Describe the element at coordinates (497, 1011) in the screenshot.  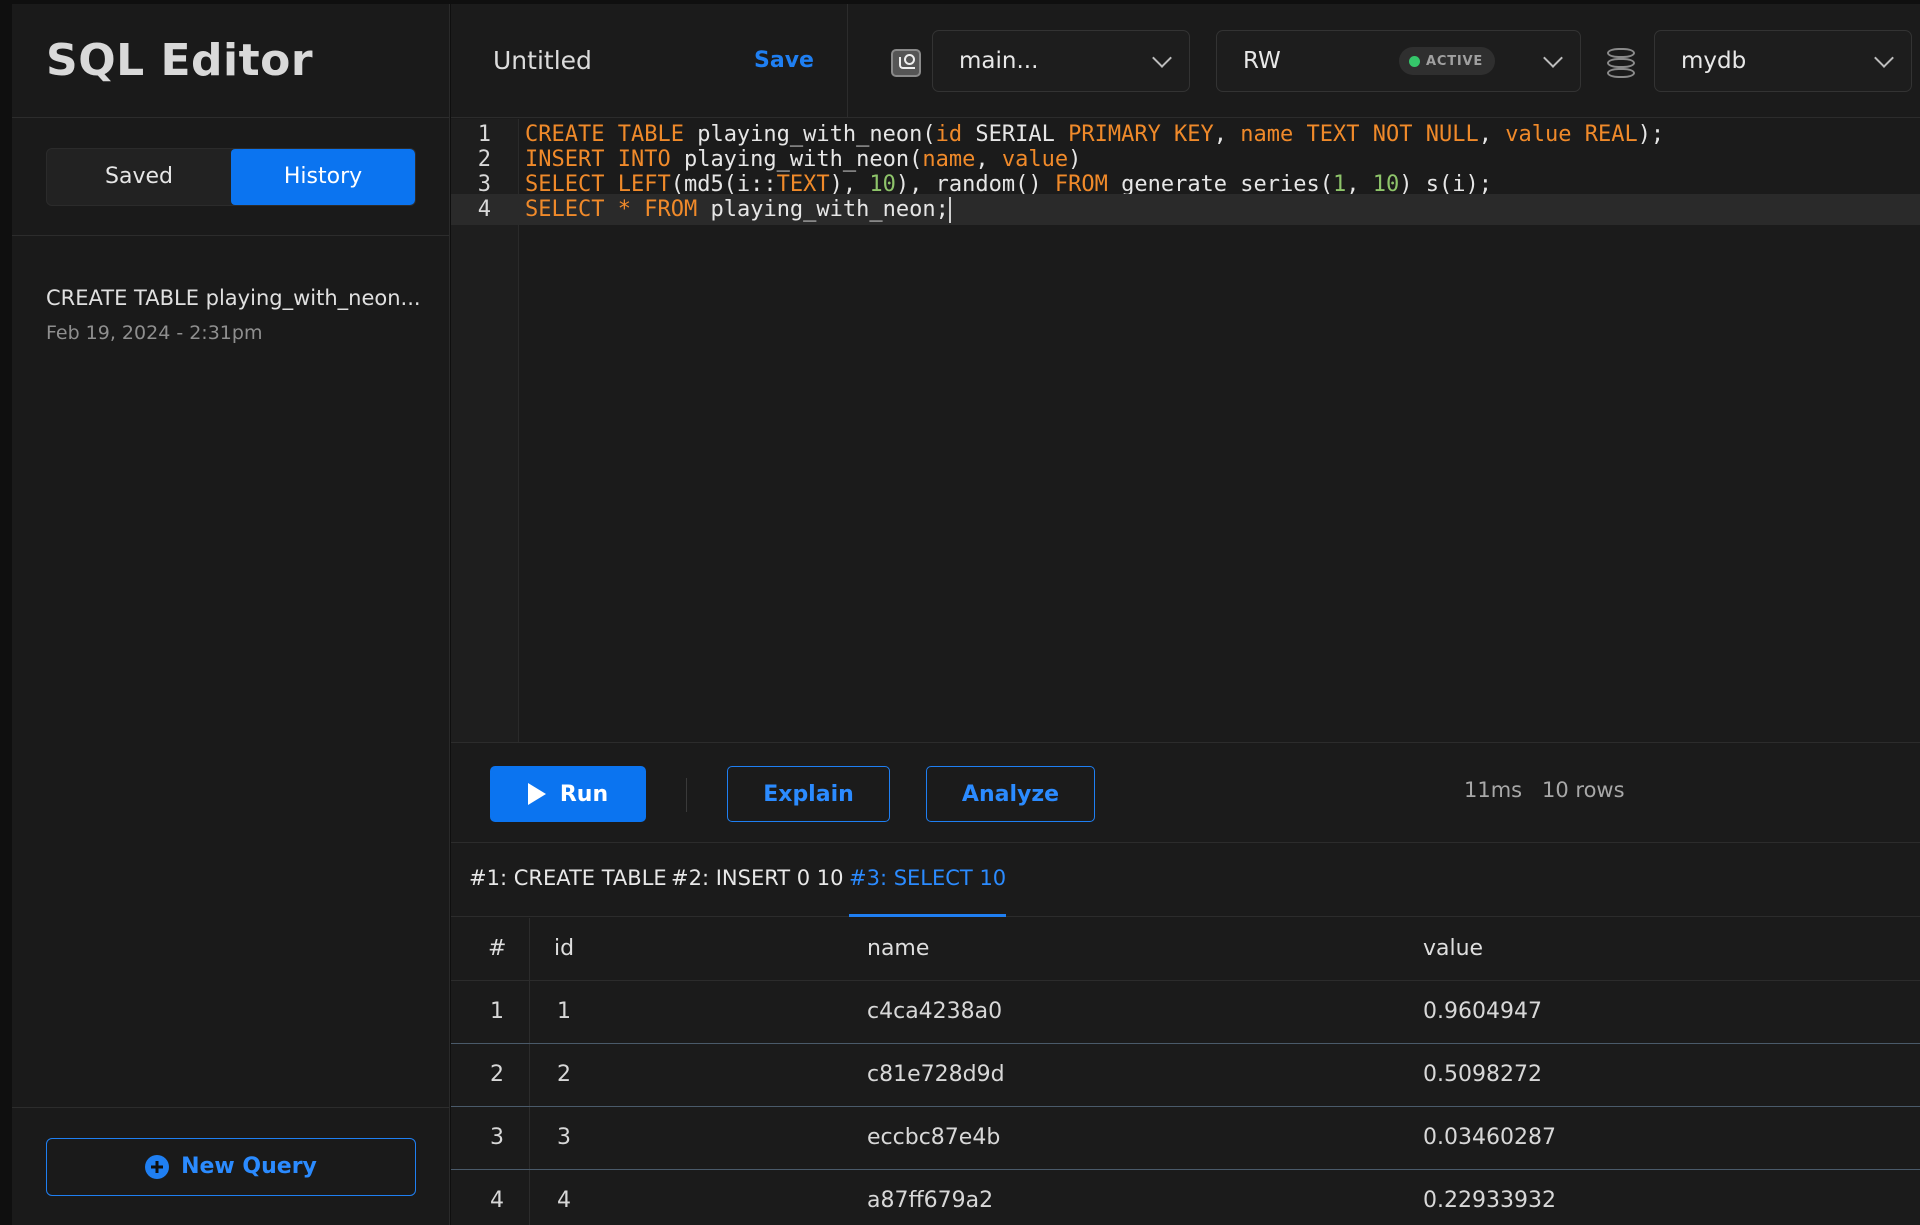
I see `row-index: 1` at that location.